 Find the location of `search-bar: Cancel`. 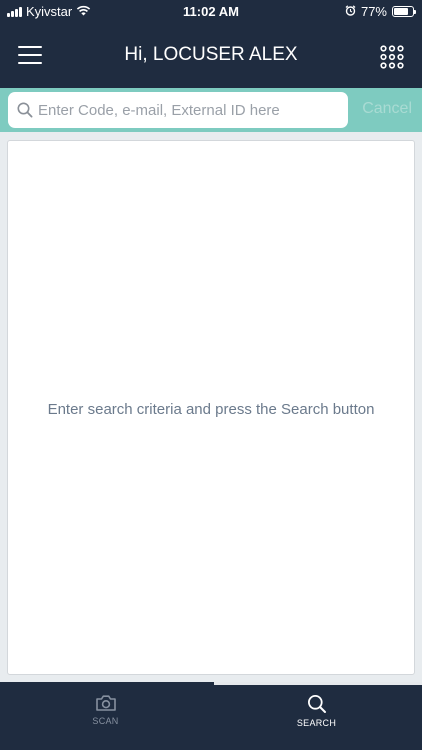

search-bar: Cancel is located at coordinates (211, 110).